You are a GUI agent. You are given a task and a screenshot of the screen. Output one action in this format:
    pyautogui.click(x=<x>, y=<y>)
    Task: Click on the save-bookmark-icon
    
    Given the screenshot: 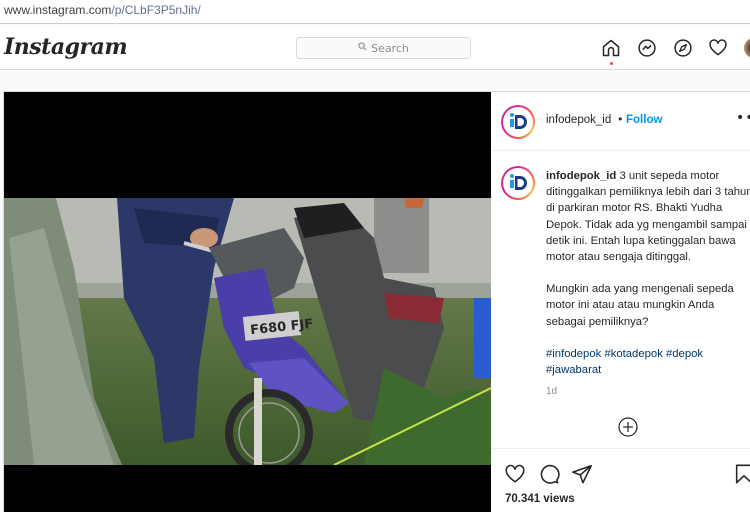 What is the action you would take?
    pyautogui.click(x=741, y=474)
    